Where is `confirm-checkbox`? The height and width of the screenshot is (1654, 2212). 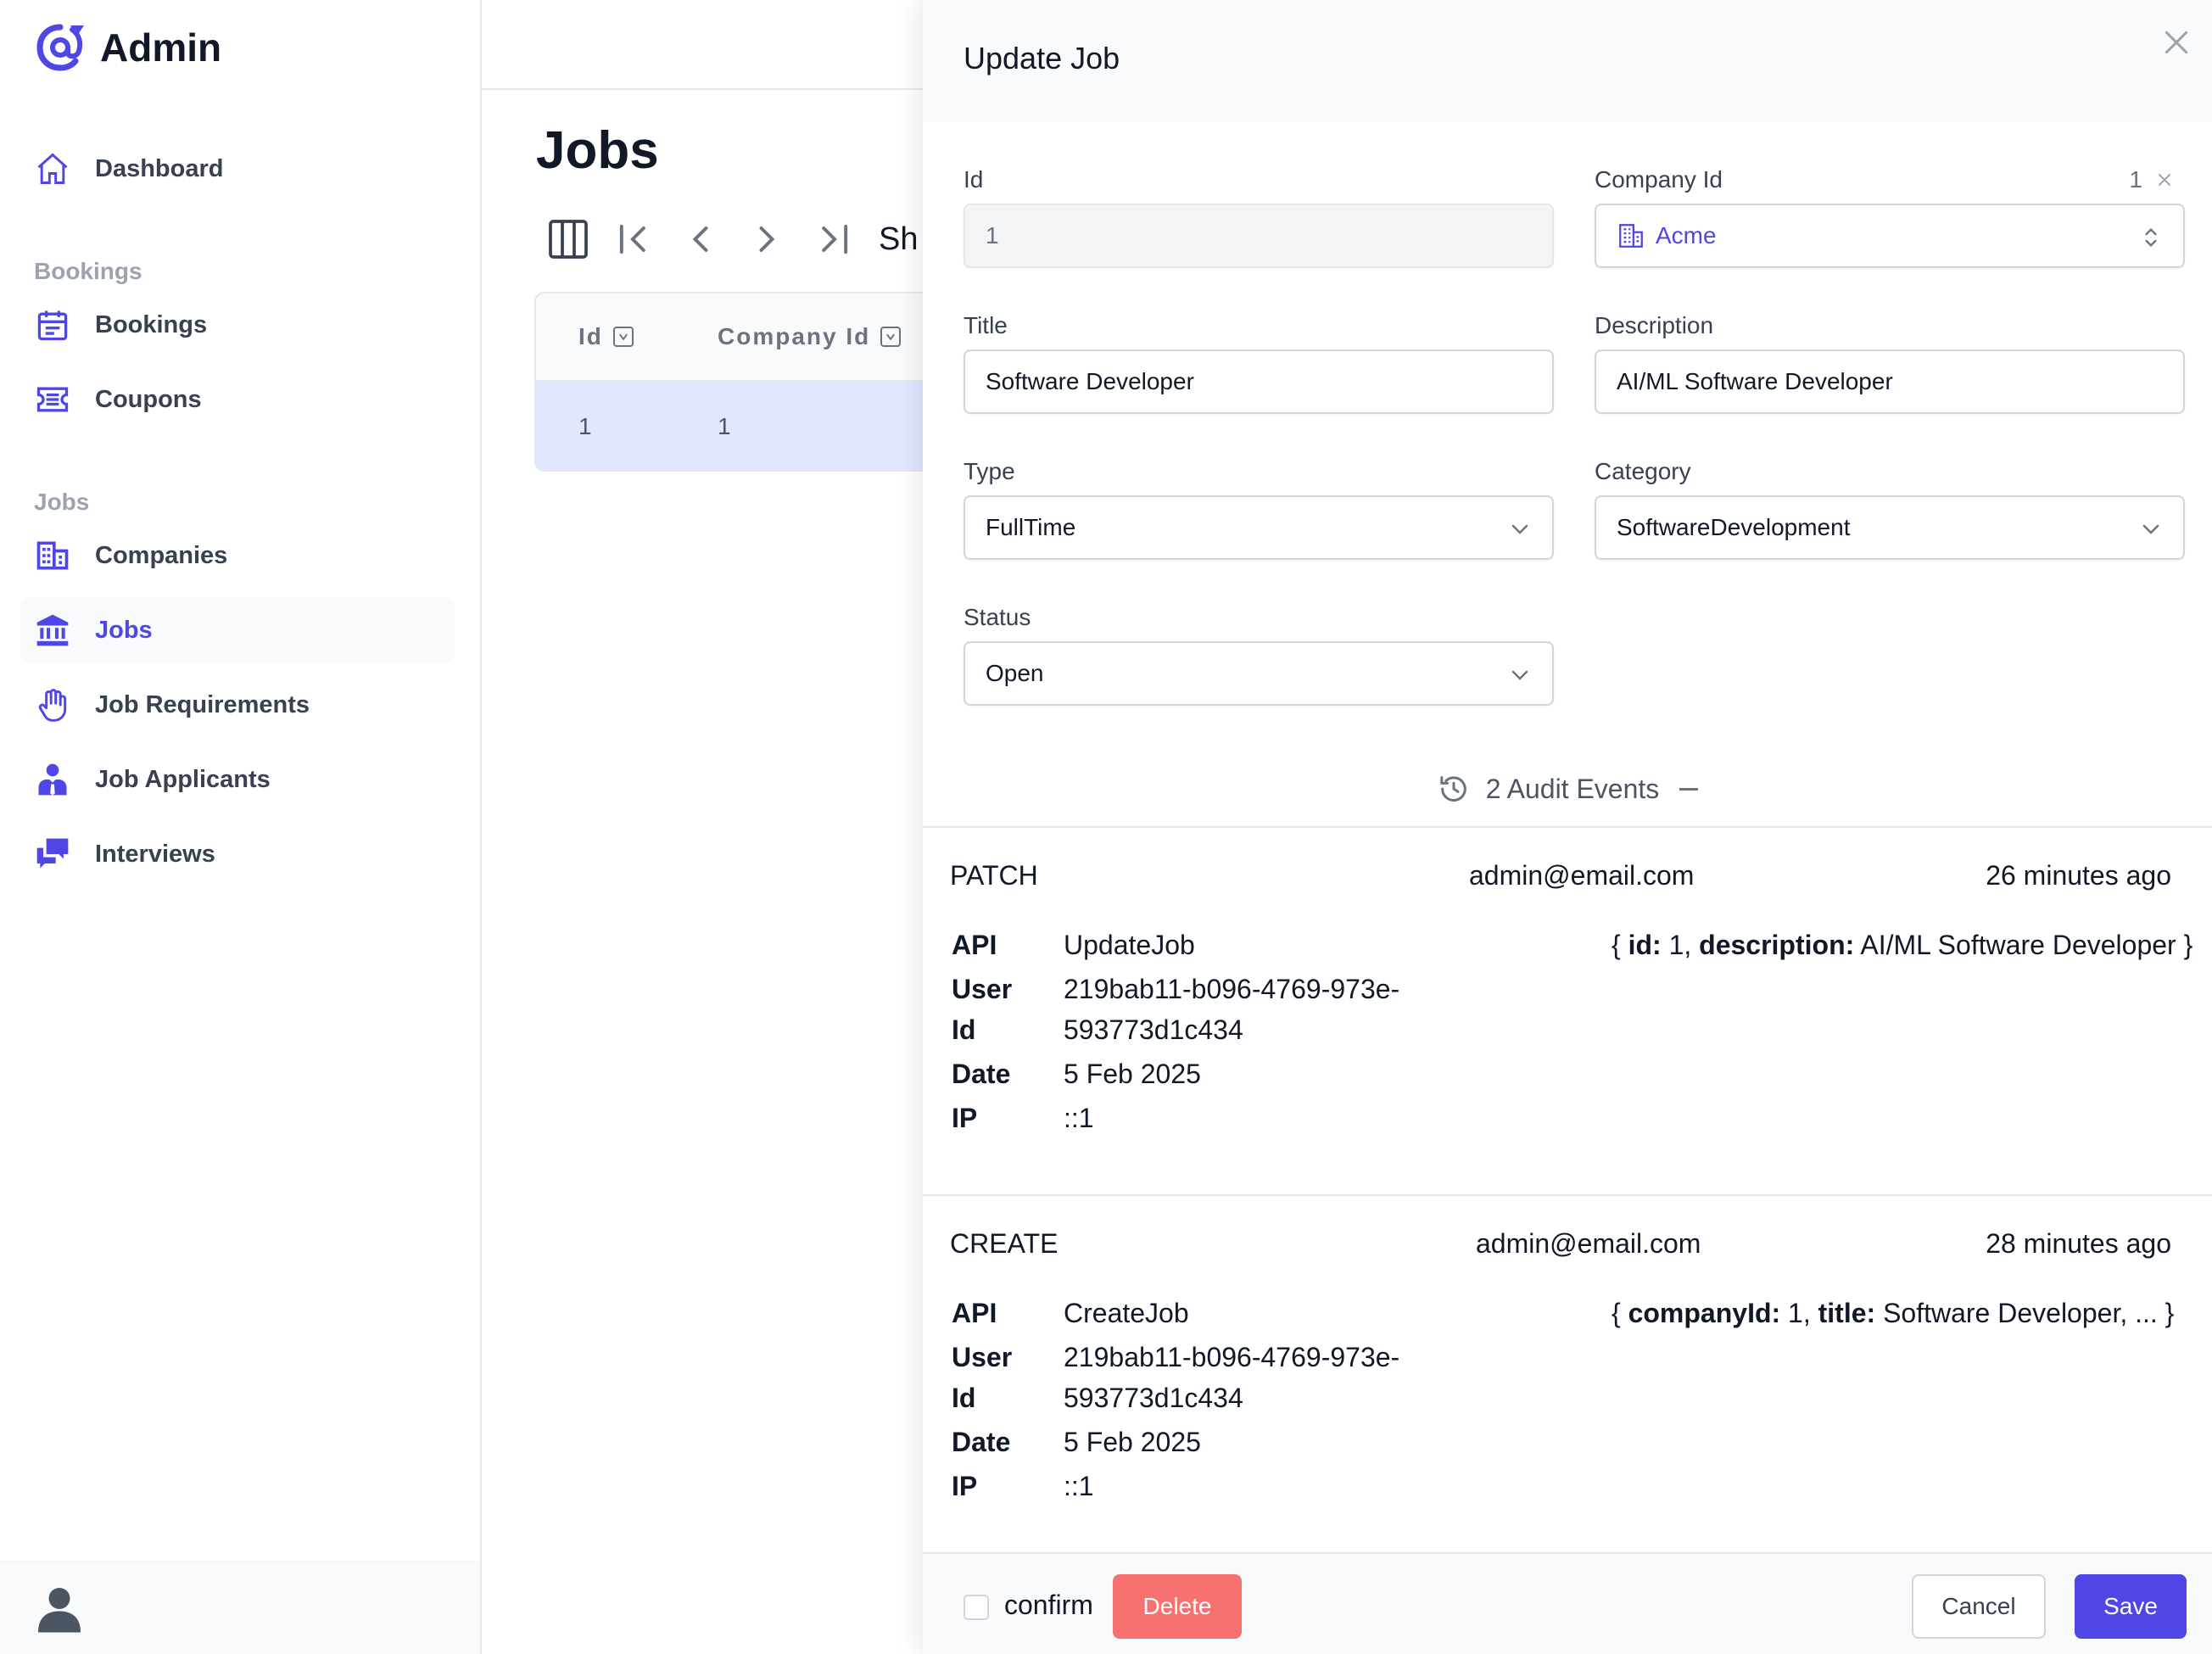
confirm-checkbox is located at coordinates (977, 1607).